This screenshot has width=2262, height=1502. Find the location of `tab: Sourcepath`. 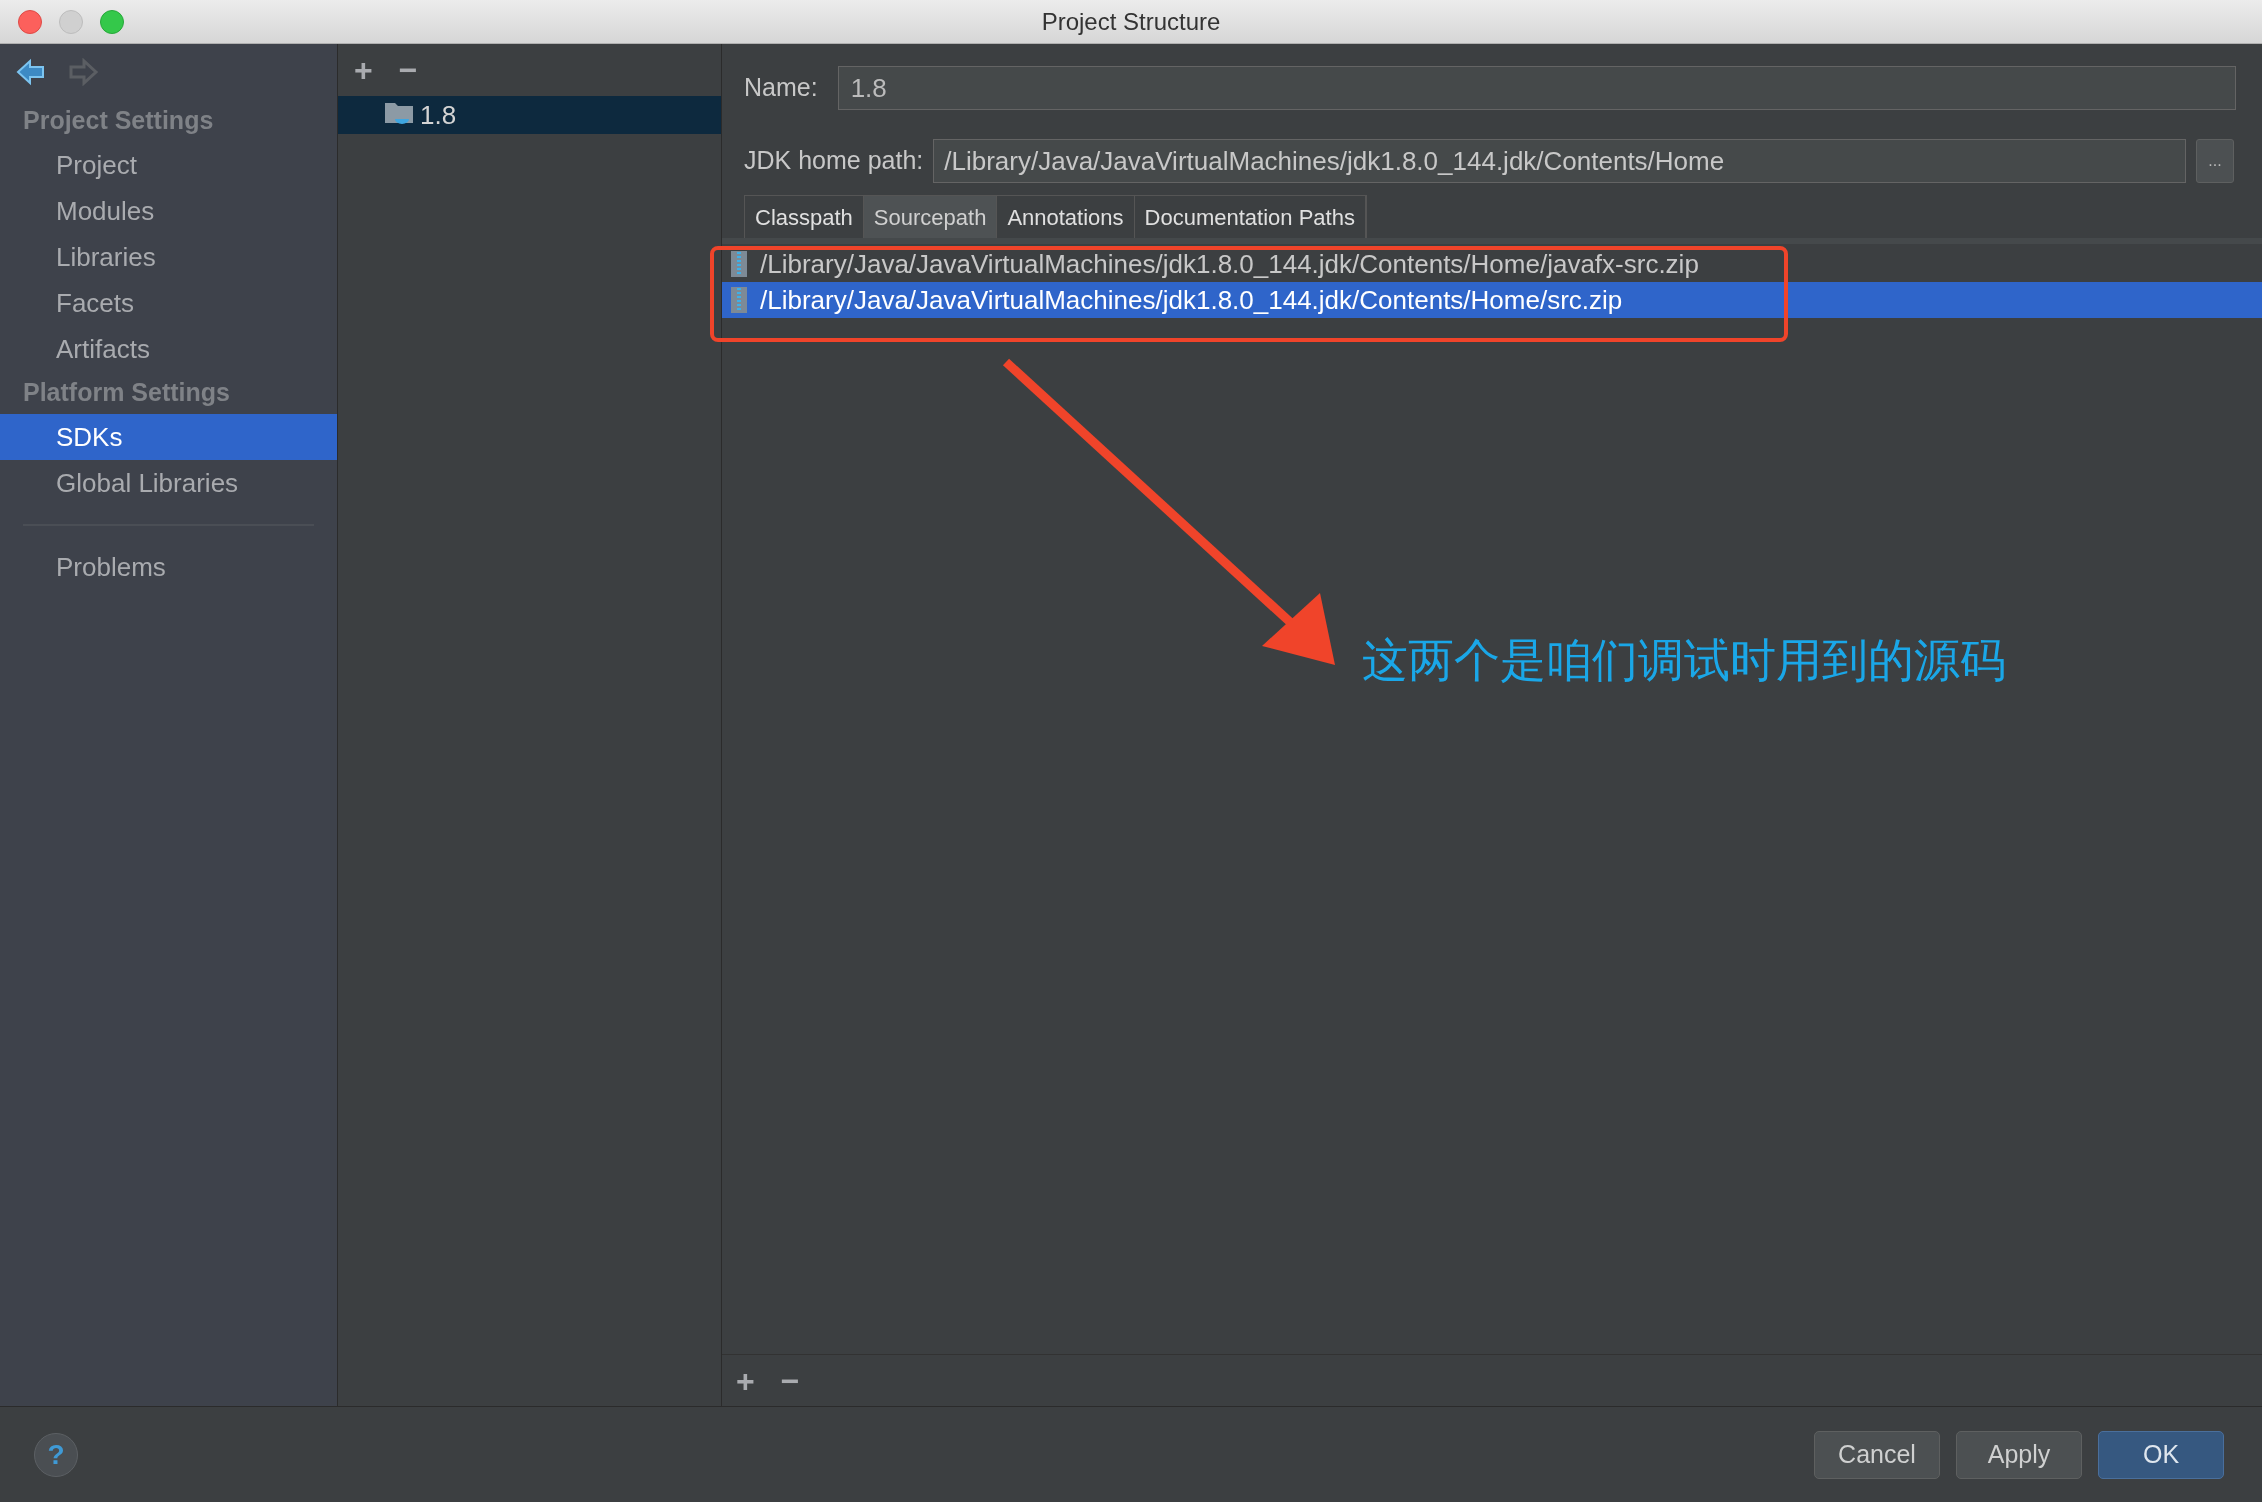

tab: Sourcepath is located at coordinates (930, 217).